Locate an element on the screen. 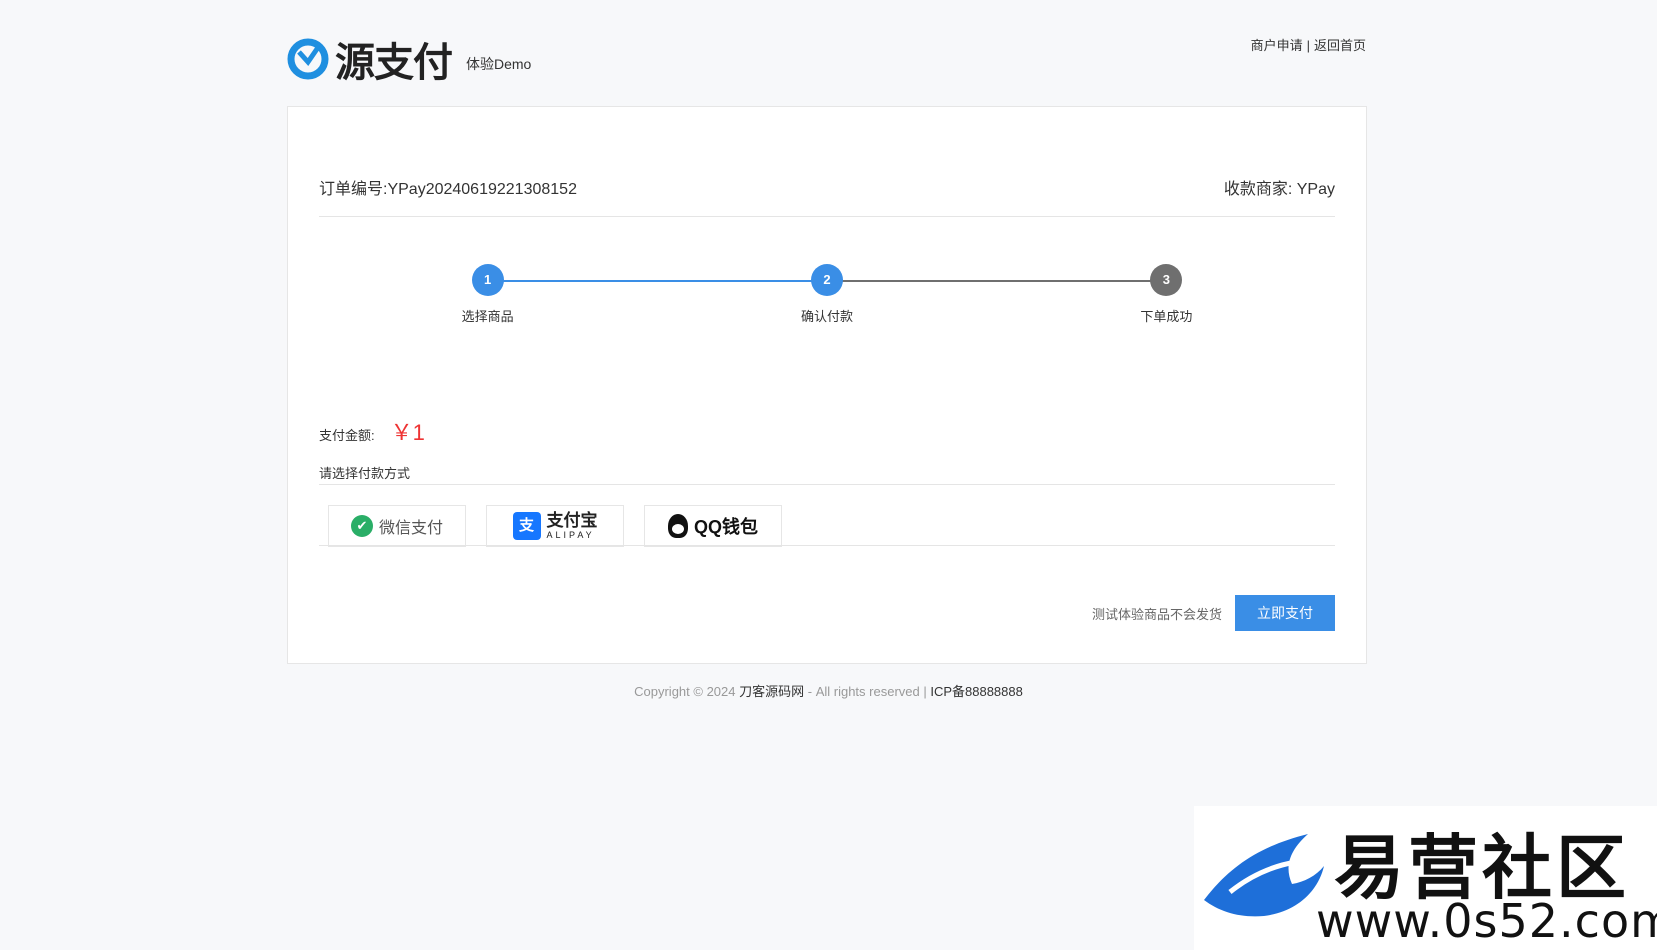  icp-link: ICP备88888888 is located at coordinates (976, 691).